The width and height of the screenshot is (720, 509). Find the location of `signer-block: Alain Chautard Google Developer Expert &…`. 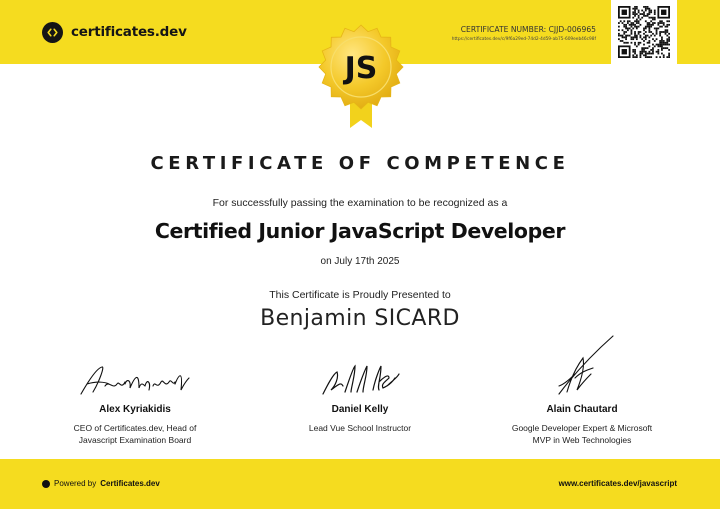

signer-block: Alain Chautard Google Developer Expert &… is located at coordinates (582, 388).